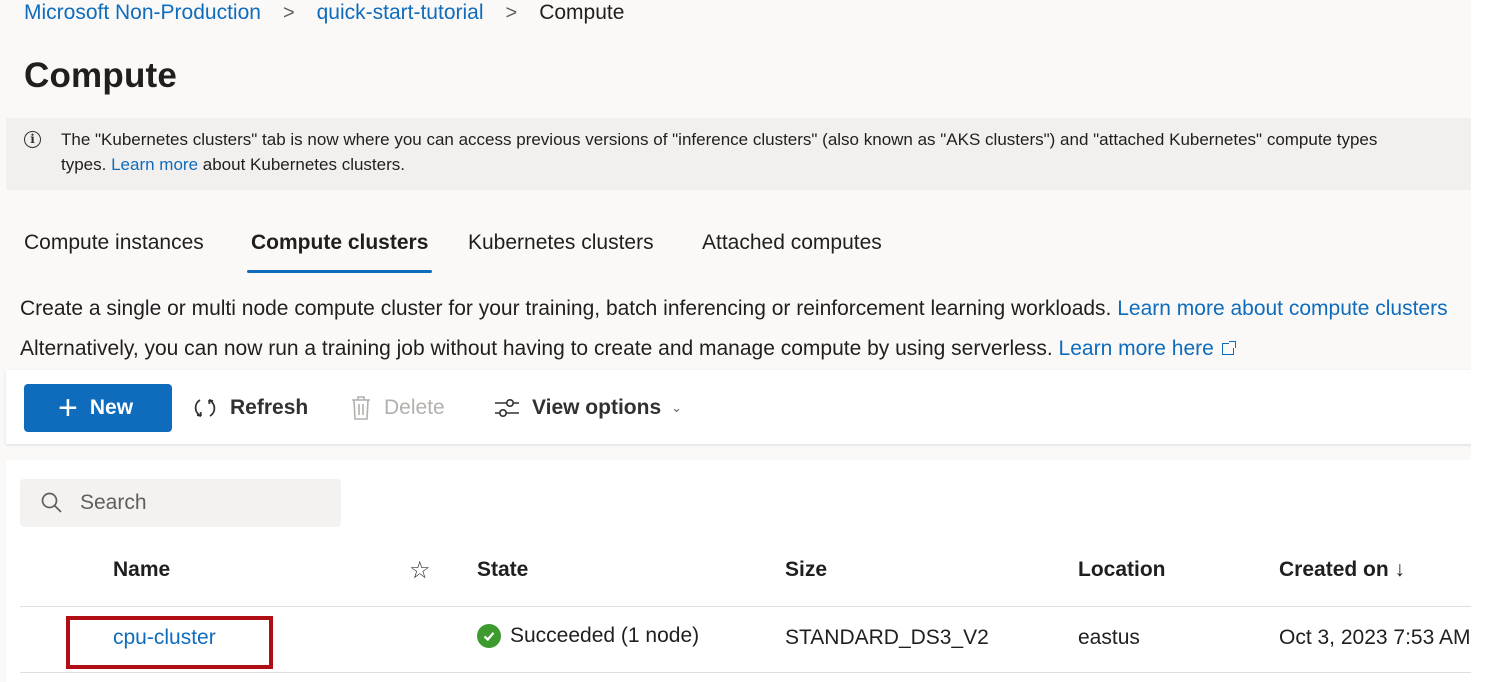  I want to click on tab-compute-clusters: Compute clusters, so click(340, 247).